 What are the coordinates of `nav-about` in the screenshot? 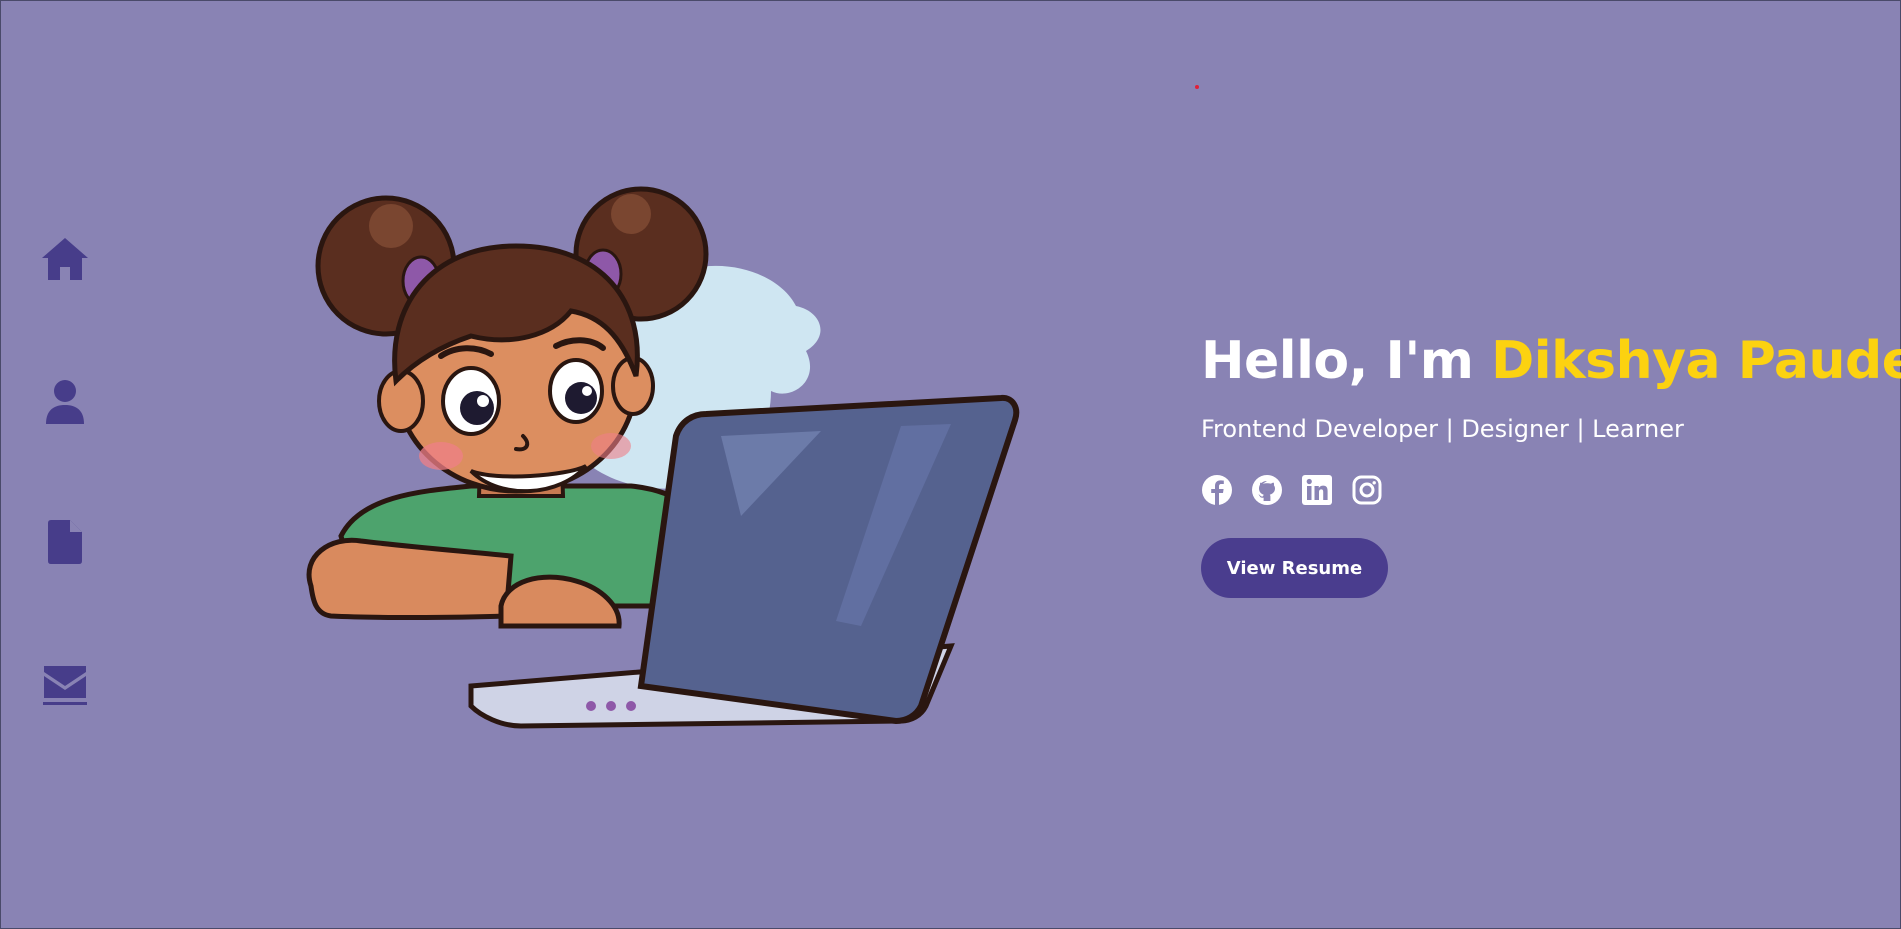 It's located at (65, 402).